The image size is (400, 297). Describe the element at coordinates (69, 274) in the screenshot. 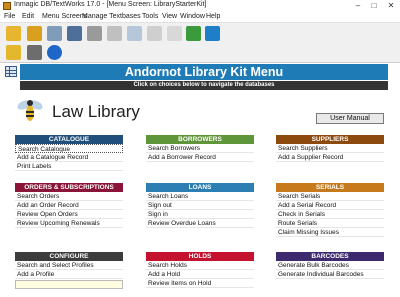

I see `add-profile-link: Add a Profile` at that location.